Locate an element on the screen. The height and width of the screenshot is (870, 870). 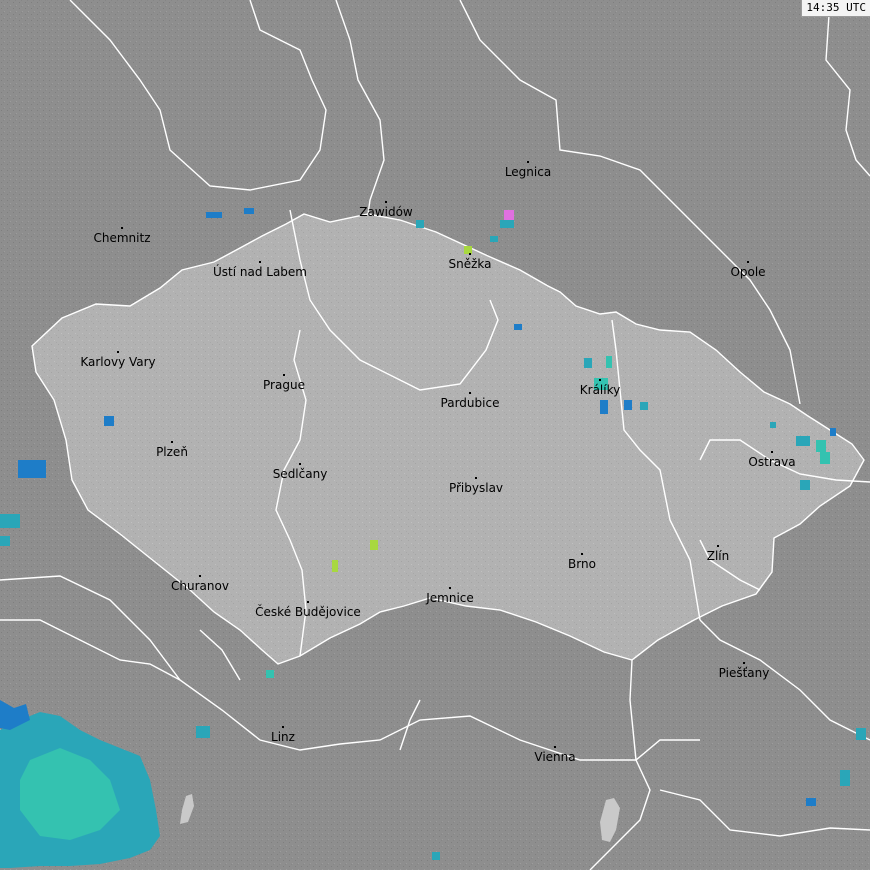
city-label: Brno is located at coordinates (582, 564).